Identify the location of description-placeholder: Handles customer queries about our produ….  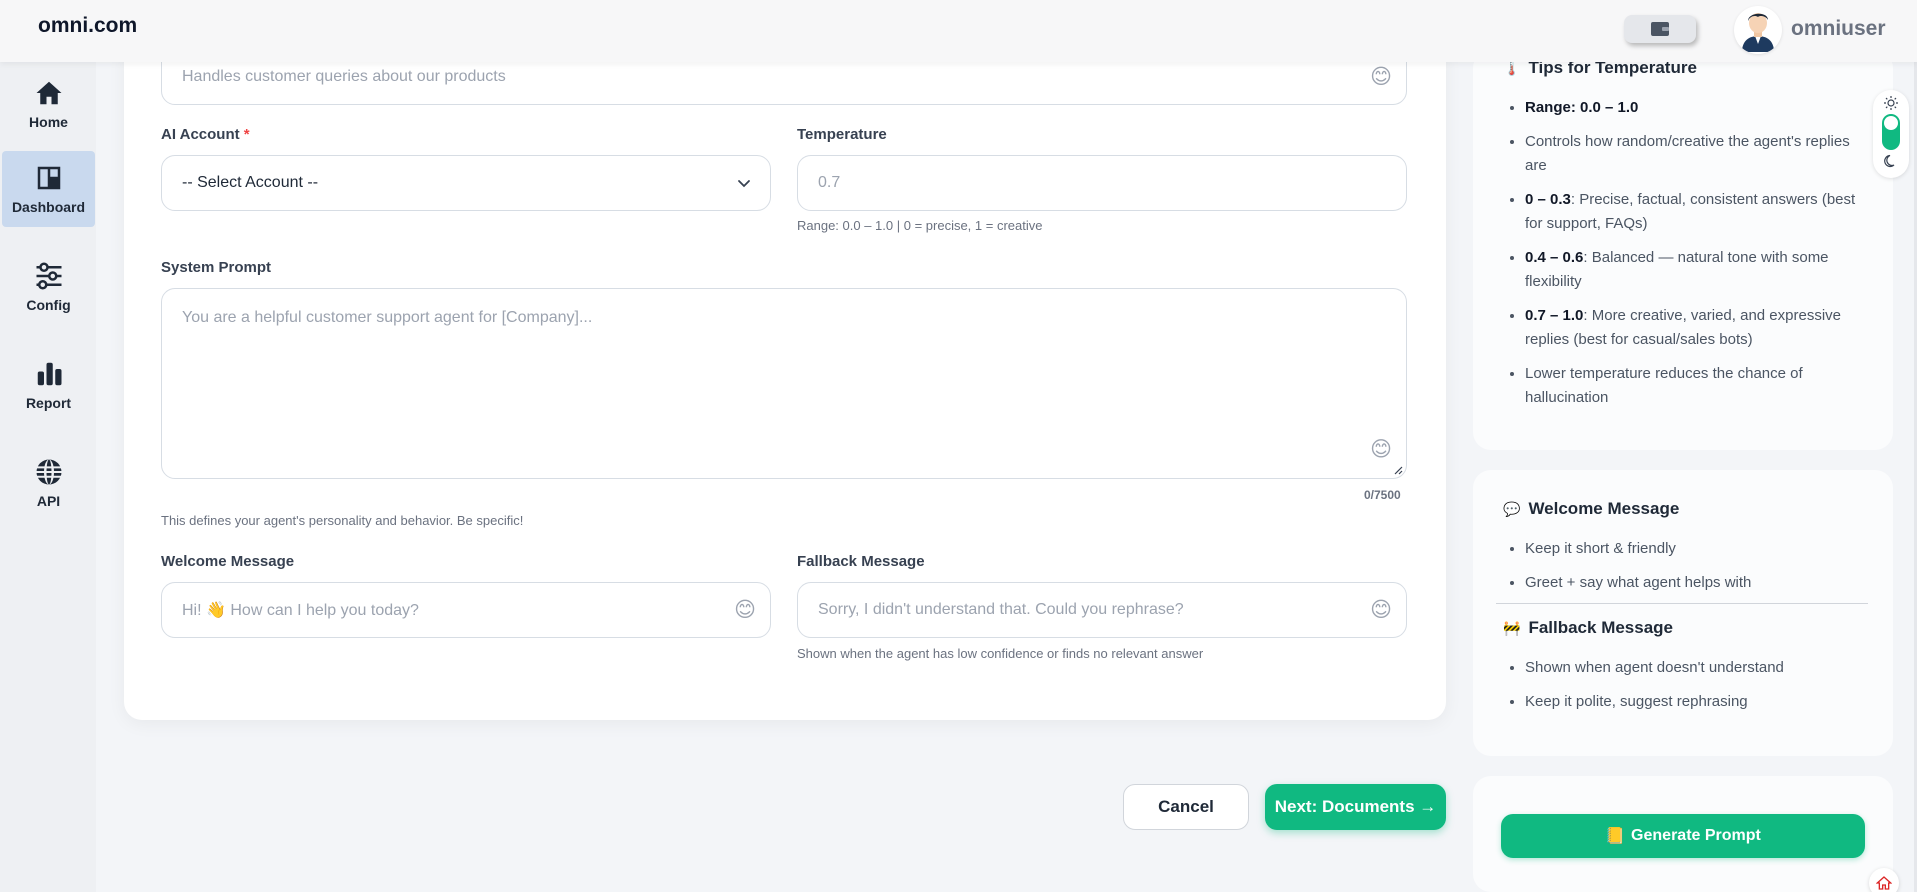
(344, 76).